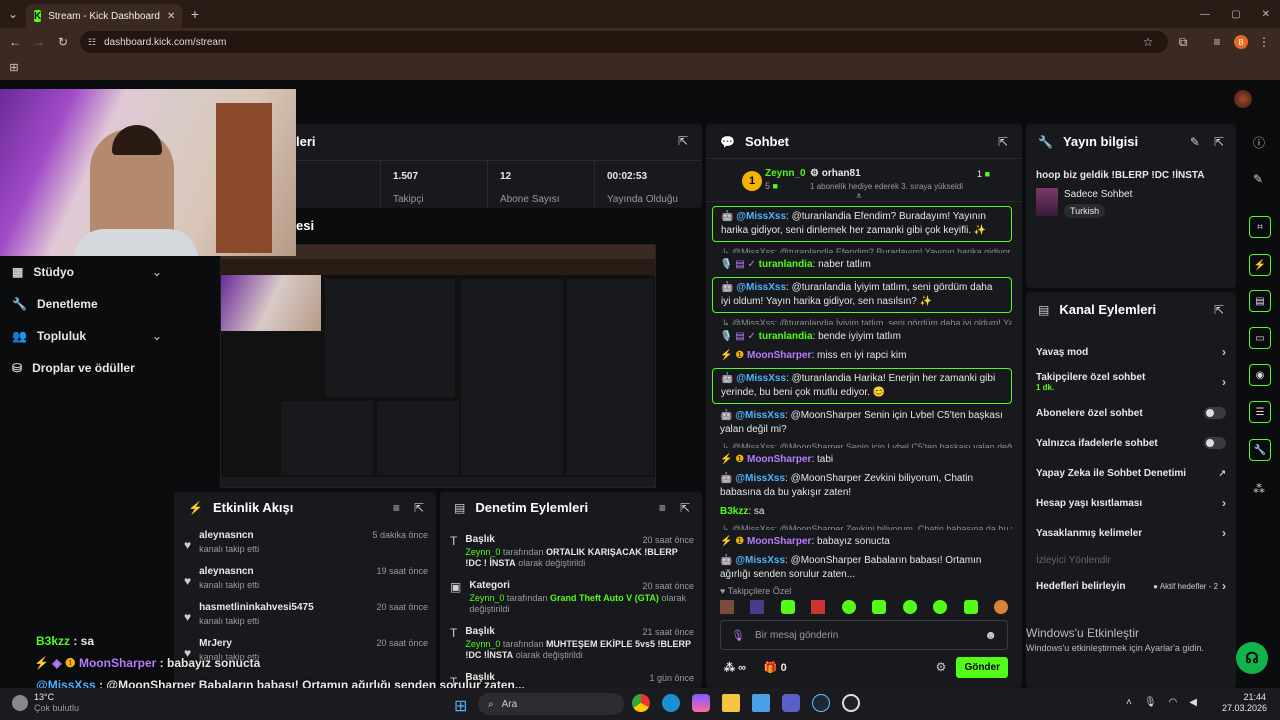 The width and height of the screenshot is (1280, 720). Describe the element at coordinates (1264, 42) in the screenshot. I see `browser-menu-icon: ⋮` at that location.